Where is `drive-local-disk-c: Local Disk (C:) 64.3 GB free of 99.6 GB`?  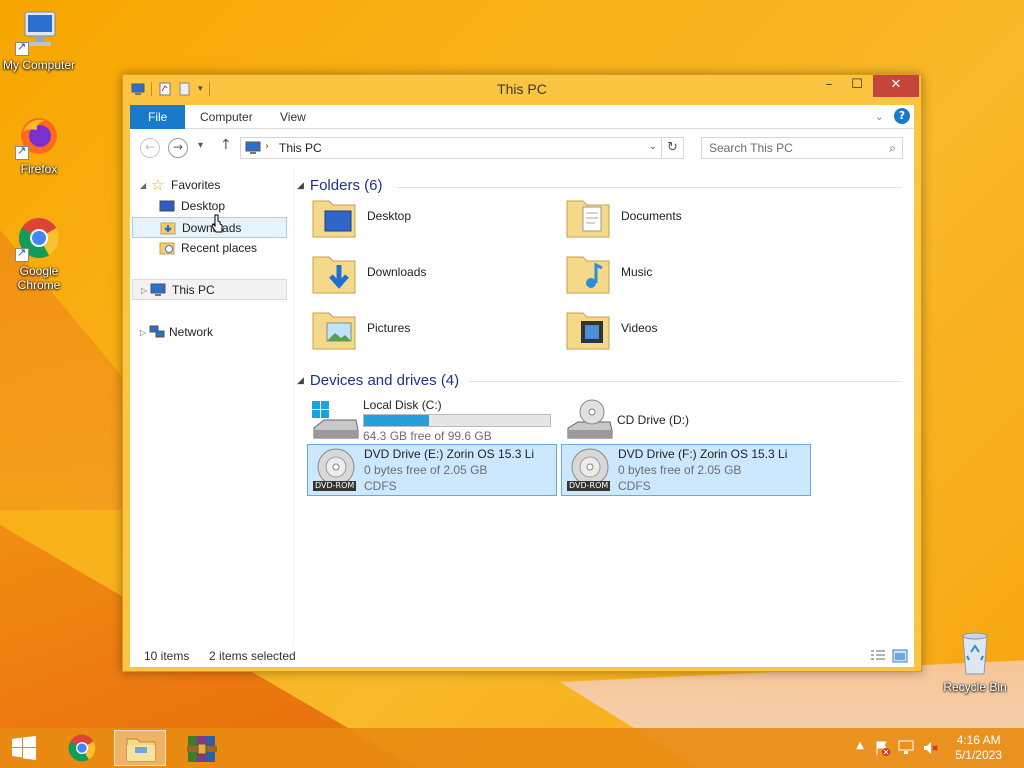
drive-local-disk-c: Local Disk (C:) 64.3 GB free of 99.6 GB is located at coordinates (432, 422).